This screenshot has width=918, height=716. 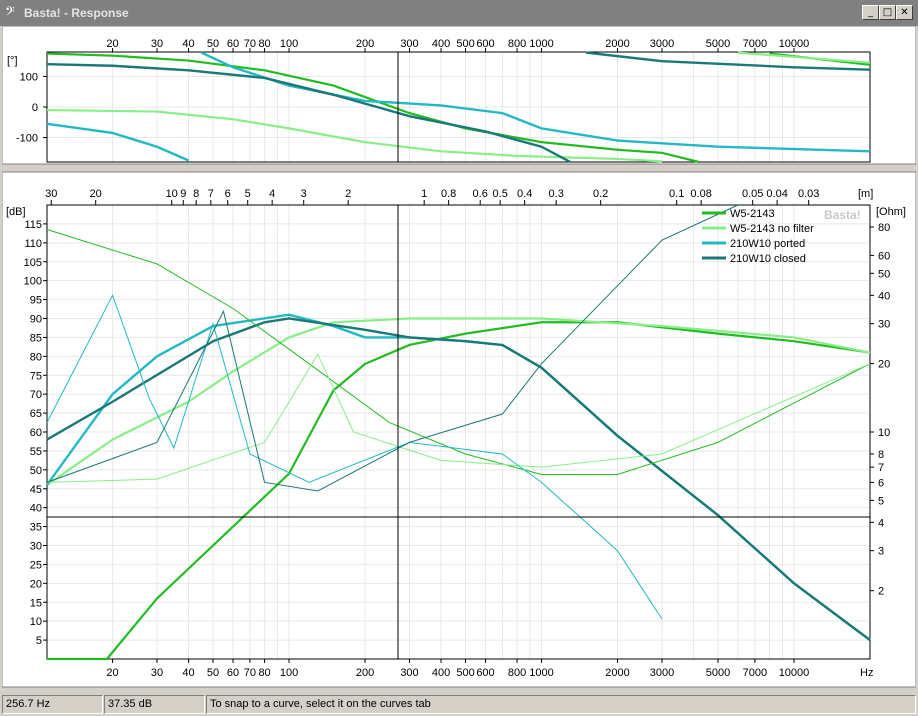 What do you see at coordinates (517, 44) in the screenshot?
I see `phase-x-tick-label: 800` at bounding box center [517, 44].